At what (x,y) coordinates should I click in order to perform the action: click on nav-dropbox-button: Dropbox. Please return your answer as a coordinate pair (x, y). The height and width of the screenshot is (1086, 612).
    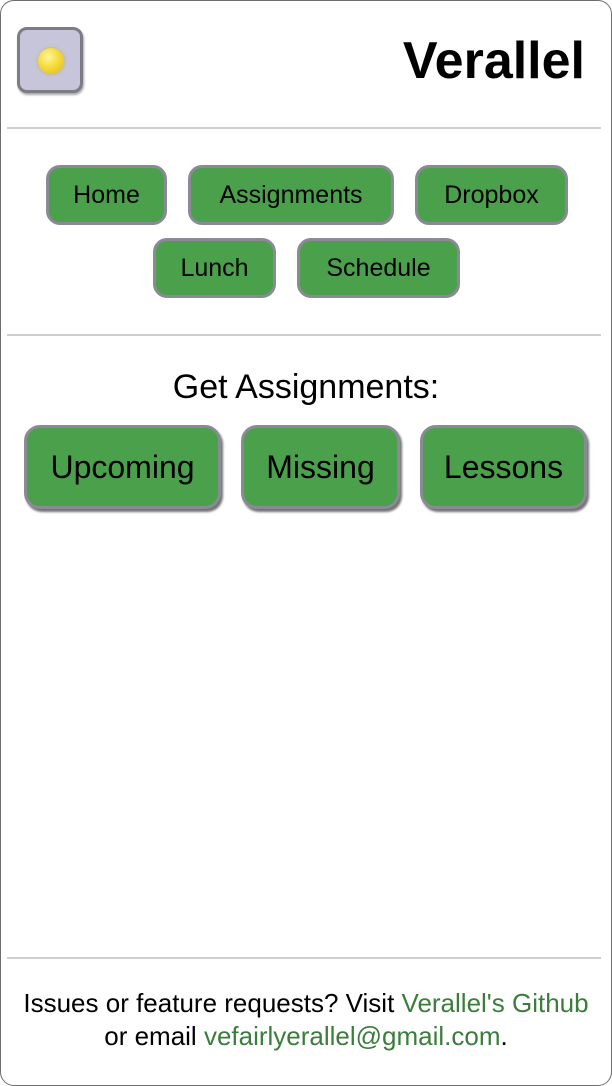
    Looking at the image, I should click on (491, 195).